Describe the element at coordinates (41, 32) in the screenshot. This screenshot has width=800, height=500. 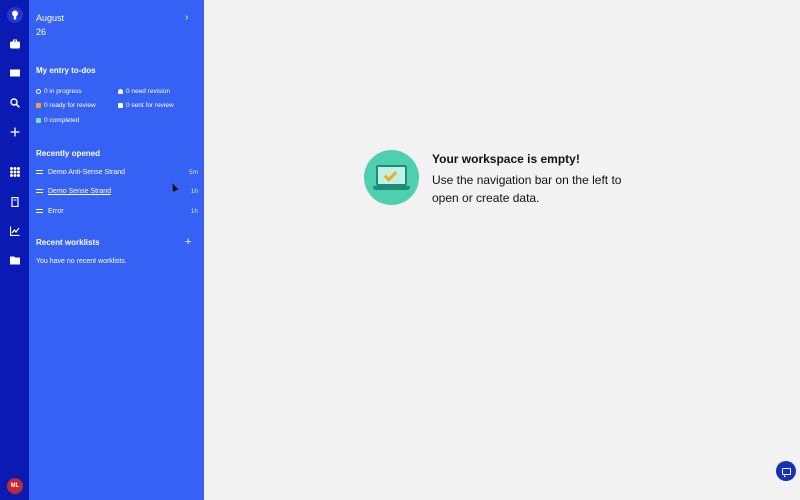
I see `date-day: 26` at that location.